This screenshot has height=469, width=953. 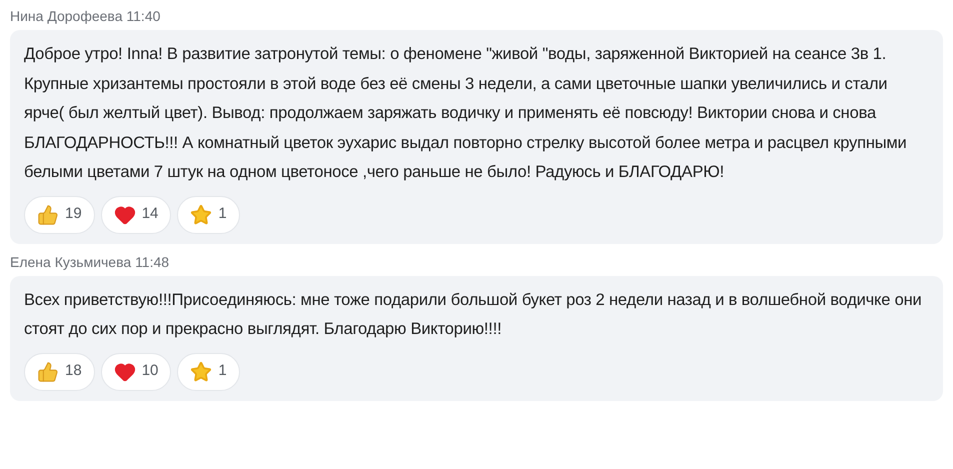 I want to click on reaction-button: 19, so click(x=59, y=215).